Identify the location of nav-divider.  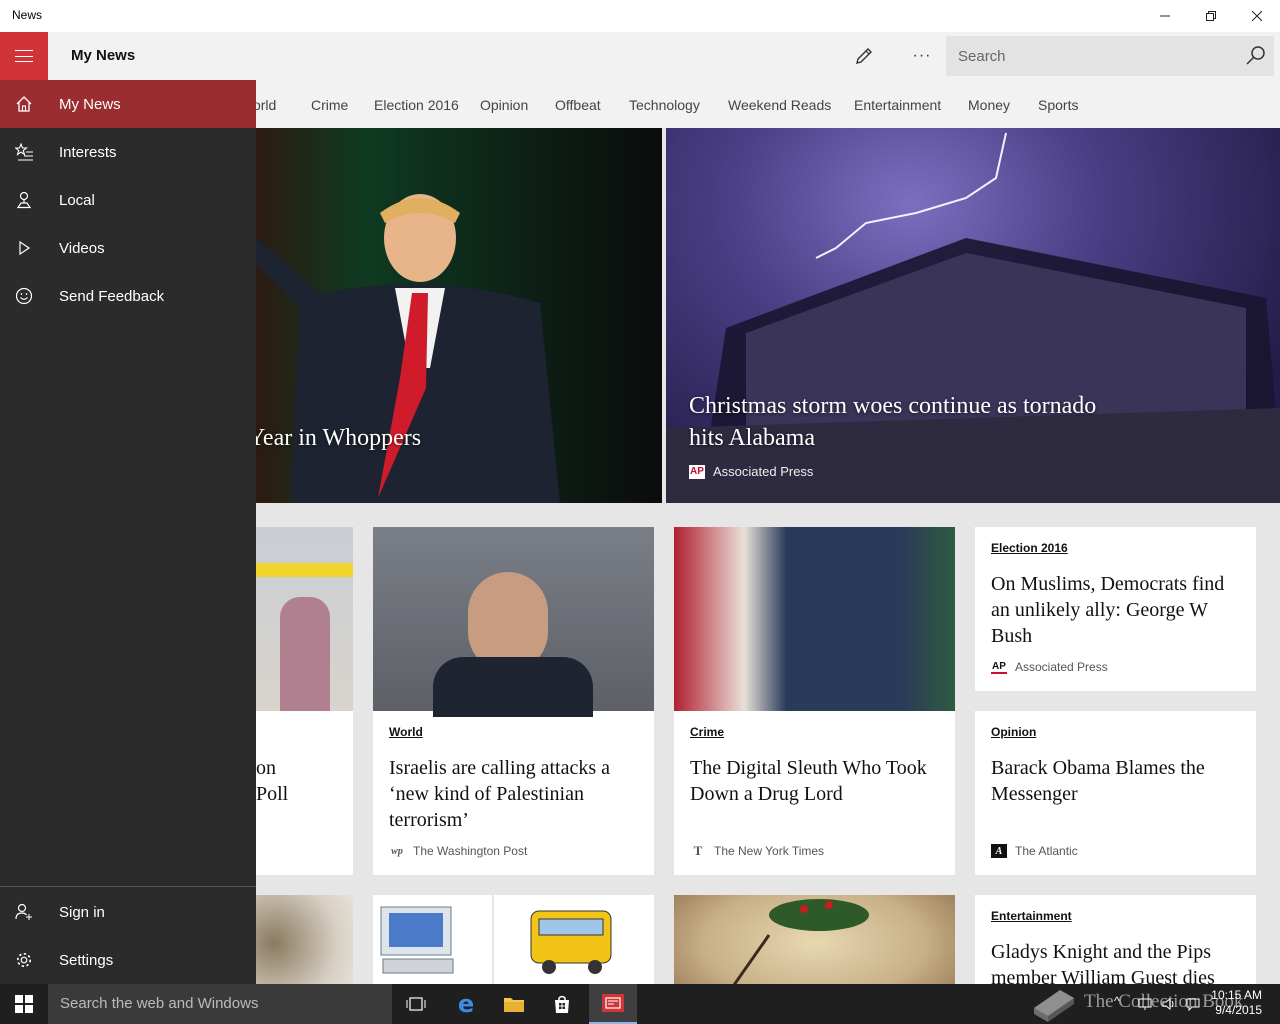
(128, 886).